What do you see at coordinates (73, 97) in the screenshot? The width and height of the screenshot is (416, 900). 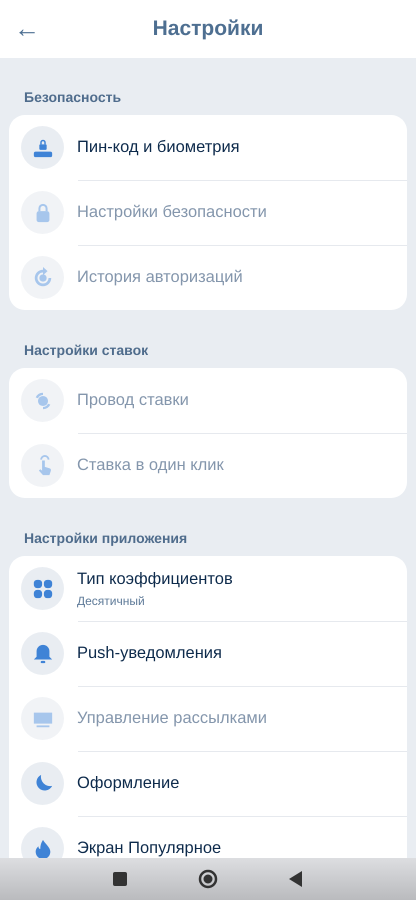 I see `section-title: Безопасность` at bounding box center [73, 97].